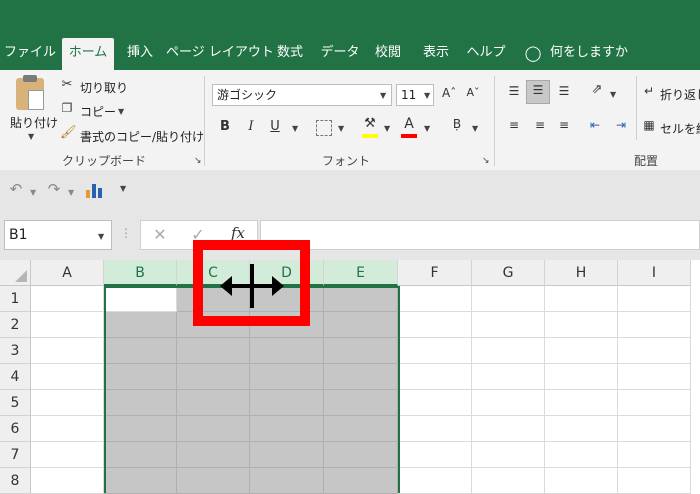  I want to click on row-header-5: 5, so click(15, 403).